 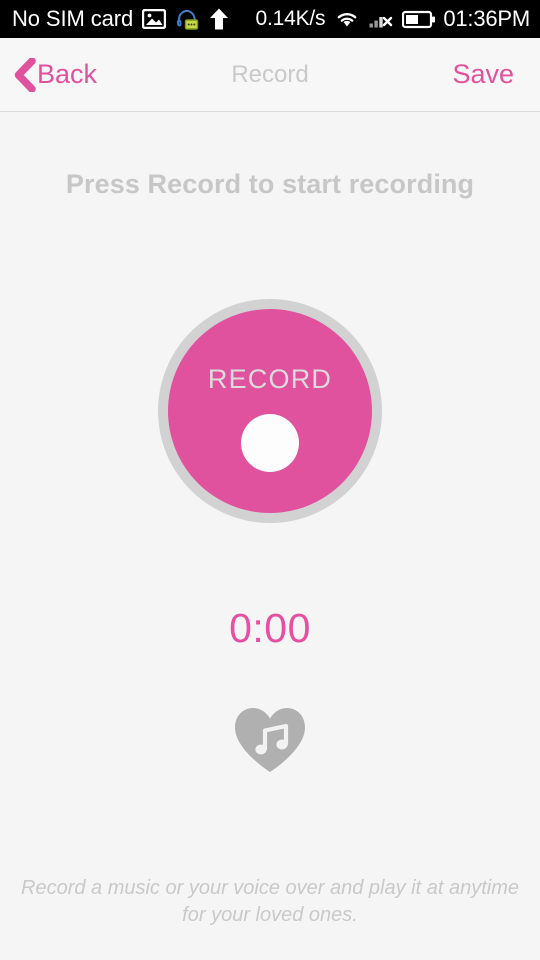 I want to click on navigation-bar: Back Record Save, so click(x=270, y=75).